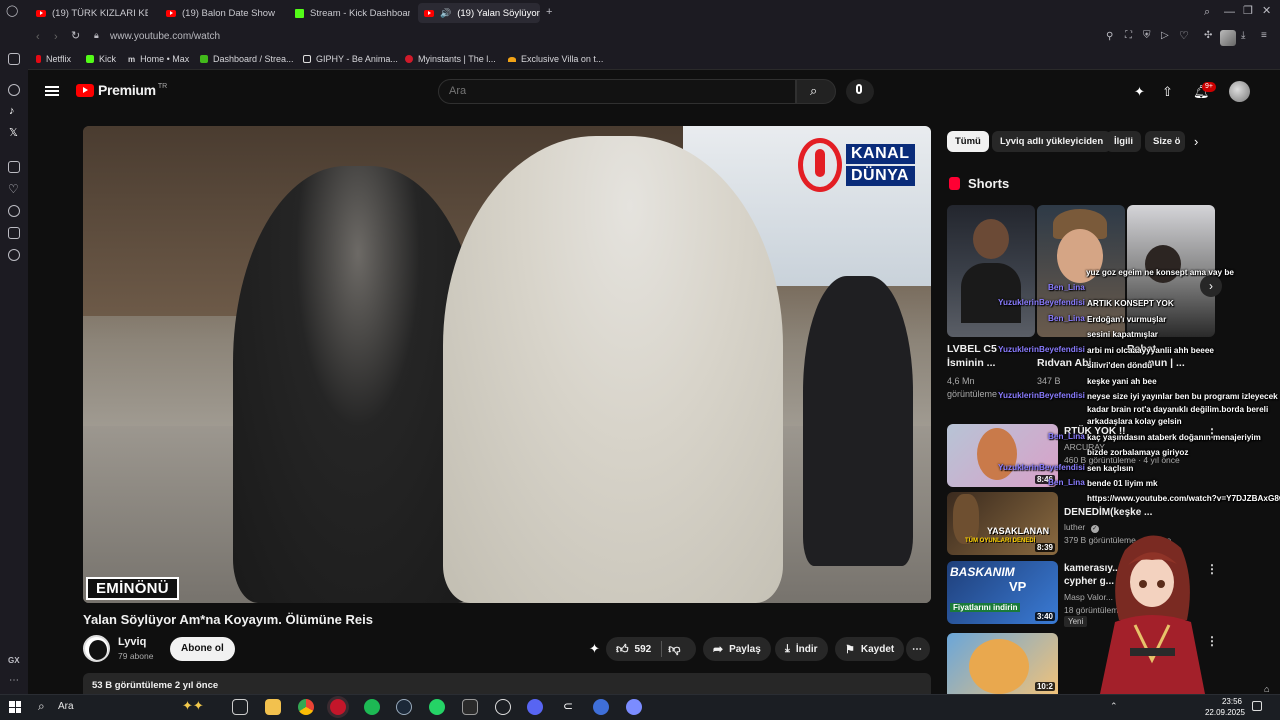 Image resolution: width=1280 pixels, height=720 pixels. What do you see at coordinates (1228, 38) in the screenshot?
I see `profile-icon` at bounding box center [1228, 38].